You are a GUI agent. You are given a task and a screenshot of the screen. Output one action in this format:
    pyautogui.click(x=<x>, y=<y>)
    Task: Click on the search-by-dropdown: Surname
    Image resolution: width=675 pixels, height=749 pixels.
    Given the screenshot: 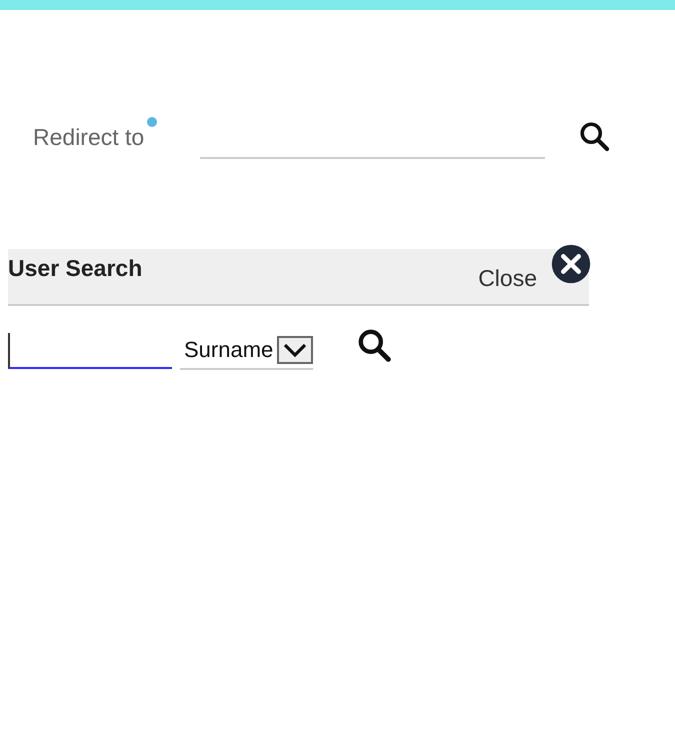 What is the action you would take?
    pyautogui.click(x=247, y=351)
    